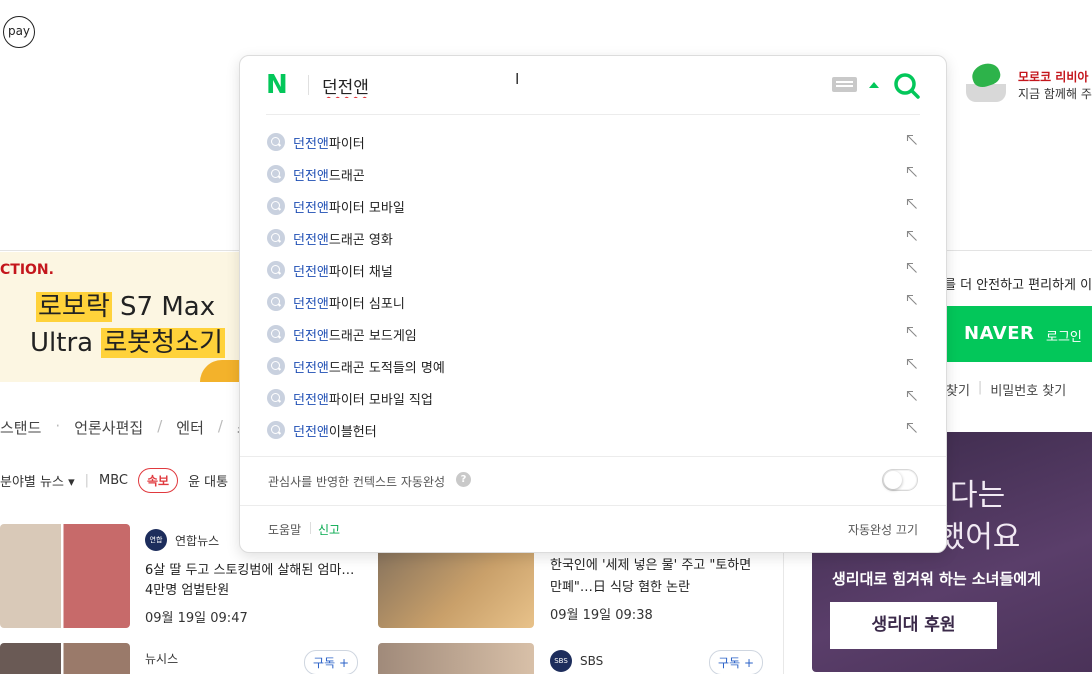 The image size is (1092, 674). I want to click on suggestion-rest: 드래곤, so click(346, 176).